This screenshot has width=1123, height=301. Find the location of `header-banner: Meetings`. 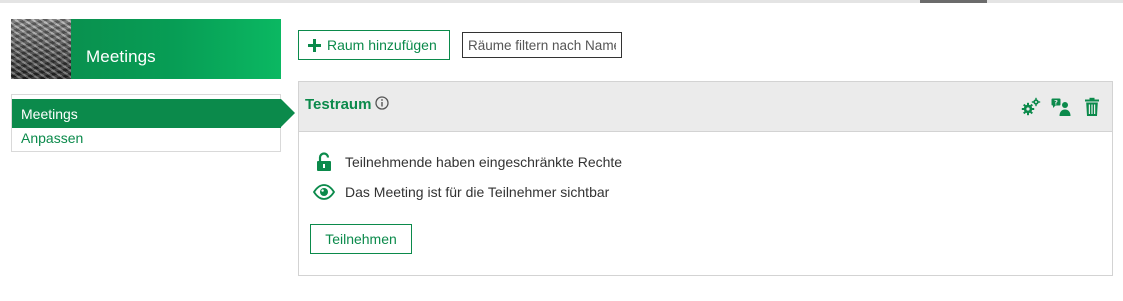

header-banner: Meetings is located at coordinates (146, 49).